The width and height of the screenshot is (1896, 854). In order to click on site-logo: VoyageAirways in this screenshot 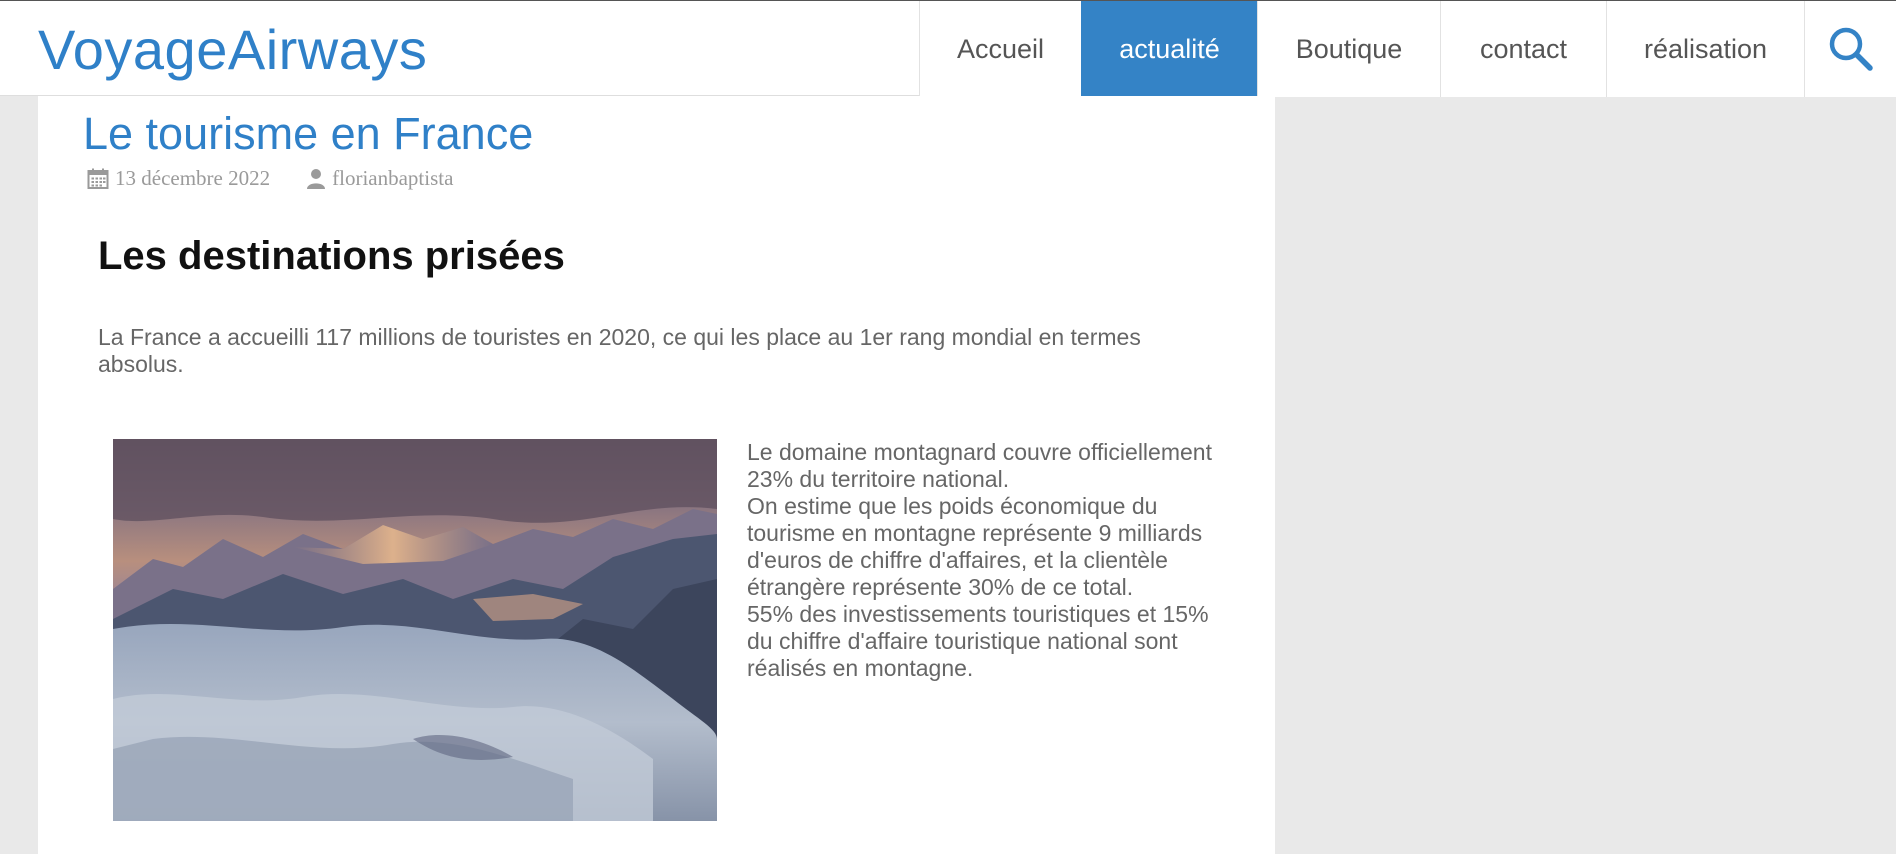, I will do `click(232, 50)`.